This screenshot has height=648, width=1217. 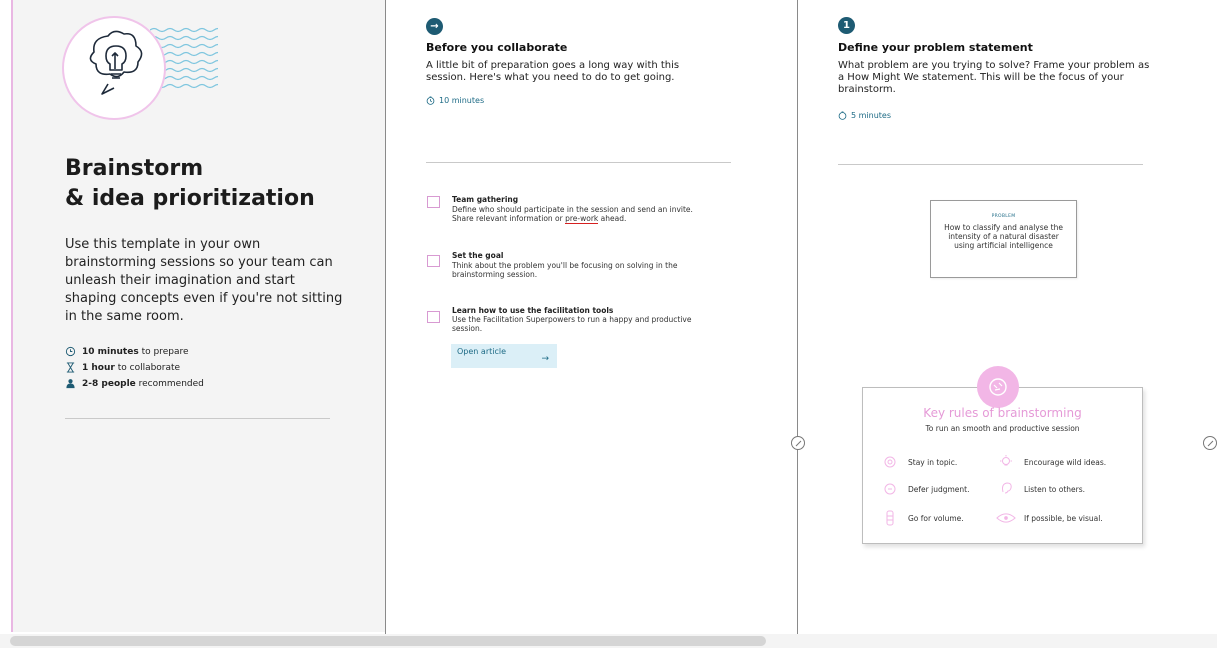 I want to click on item-facilitation-title: Learn how to use the facilitation tools, so click(x=533, y=310).